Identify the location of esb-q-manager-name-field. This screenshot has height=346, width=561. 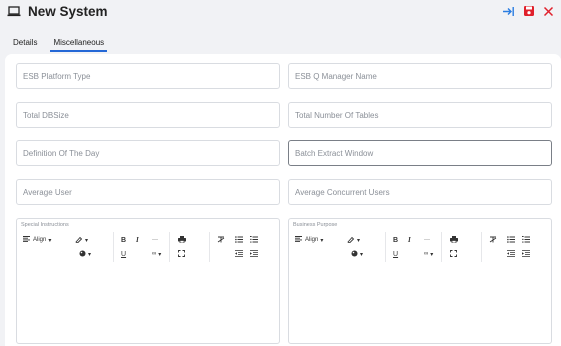
(420, 76).